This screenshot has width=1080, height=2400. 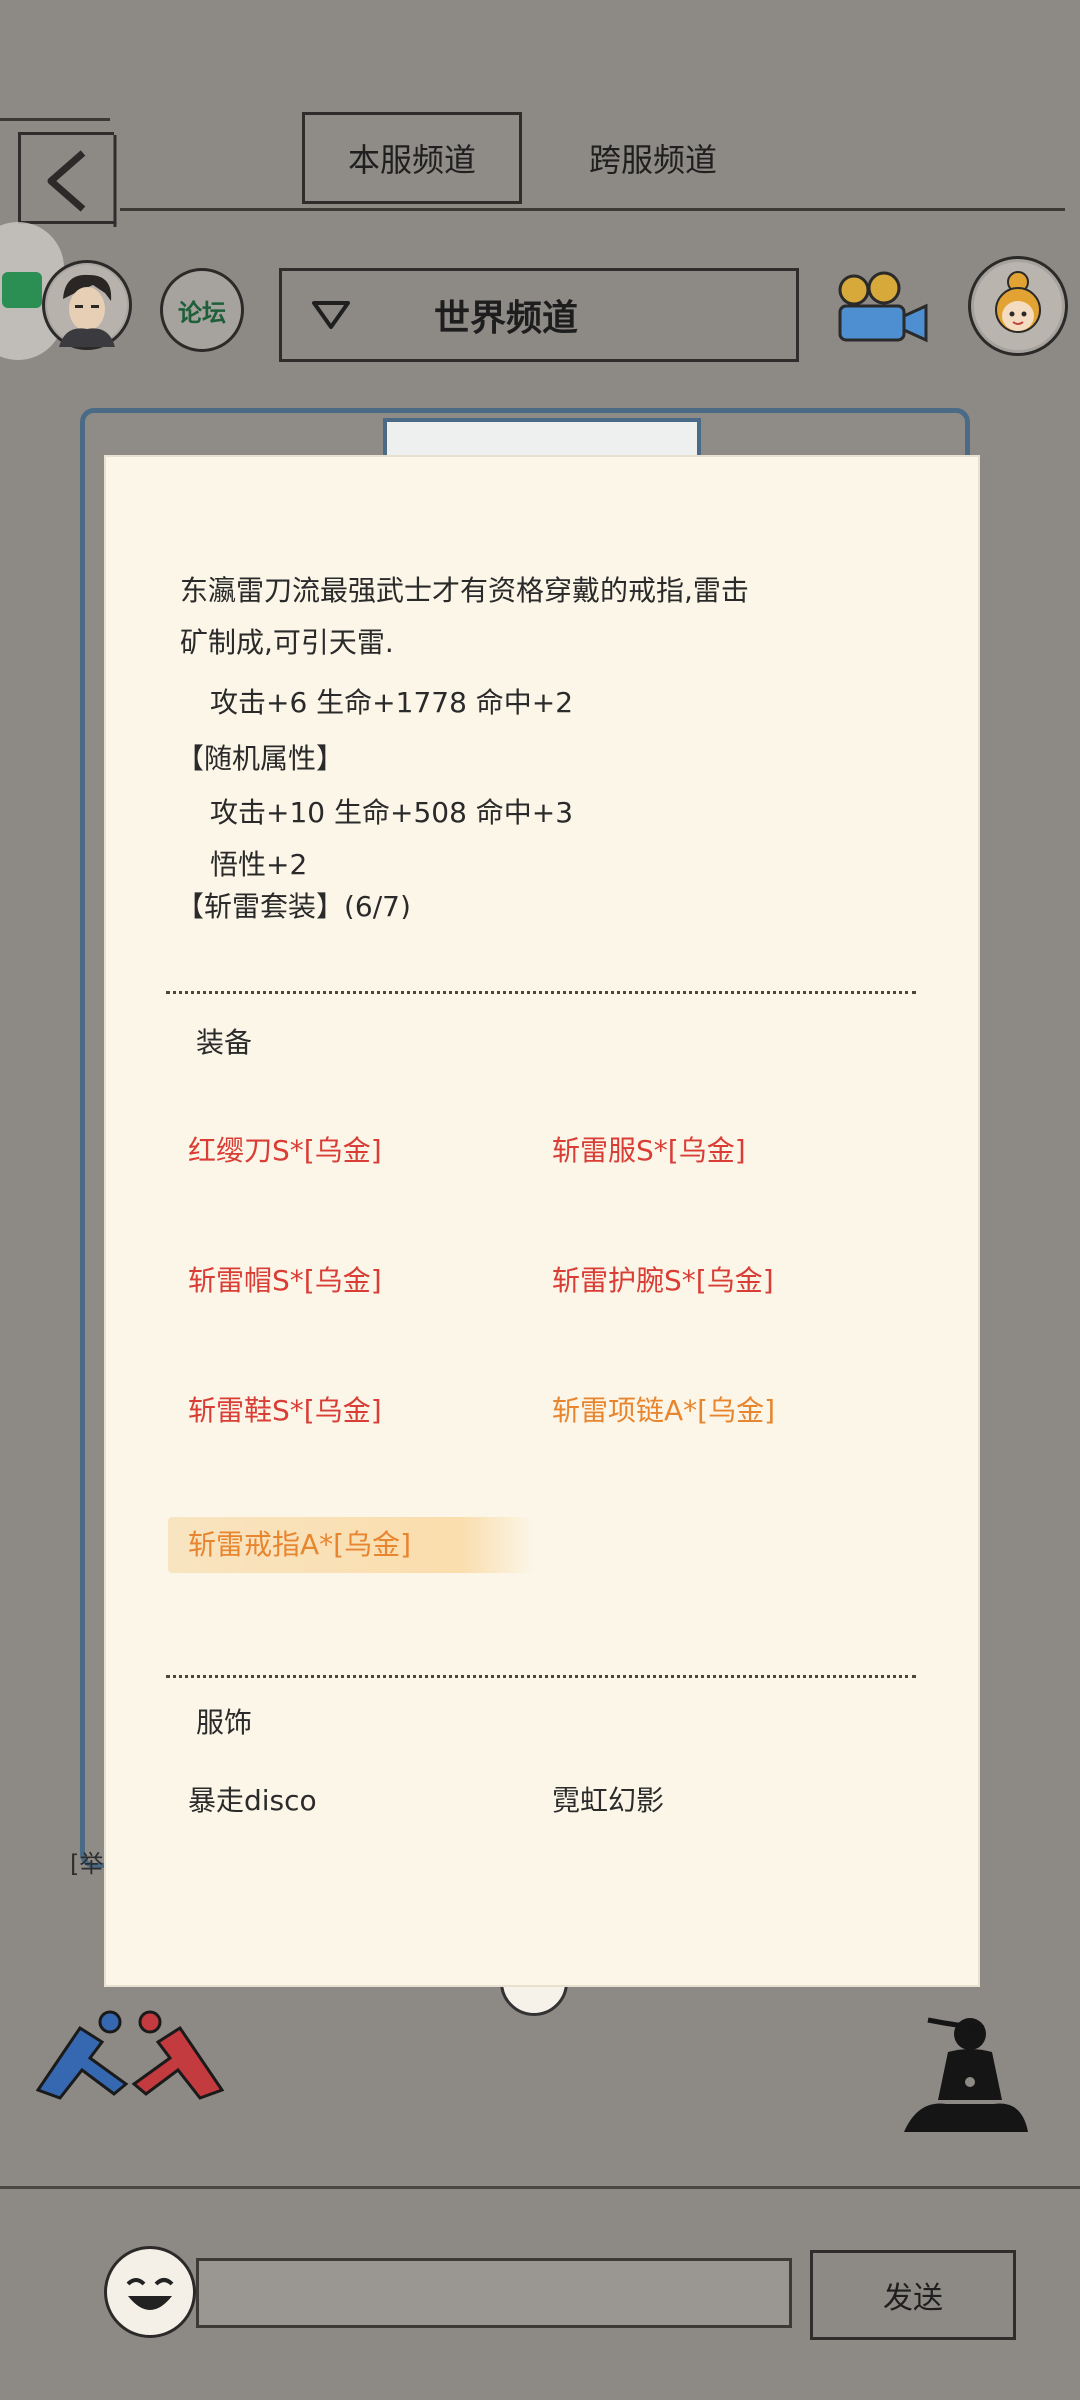 I want to click on video-camera-icon, so click(x=883, y=307).